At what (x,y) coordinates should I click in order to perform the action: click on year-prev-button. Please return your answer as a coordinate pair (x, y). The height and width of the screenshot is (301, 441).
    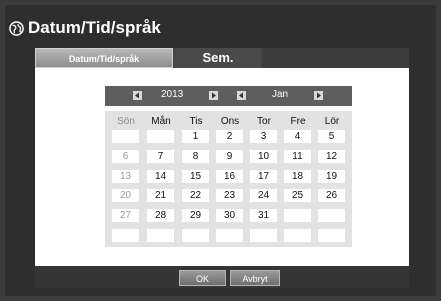
    Looking at the image, I should click on (137, 95).